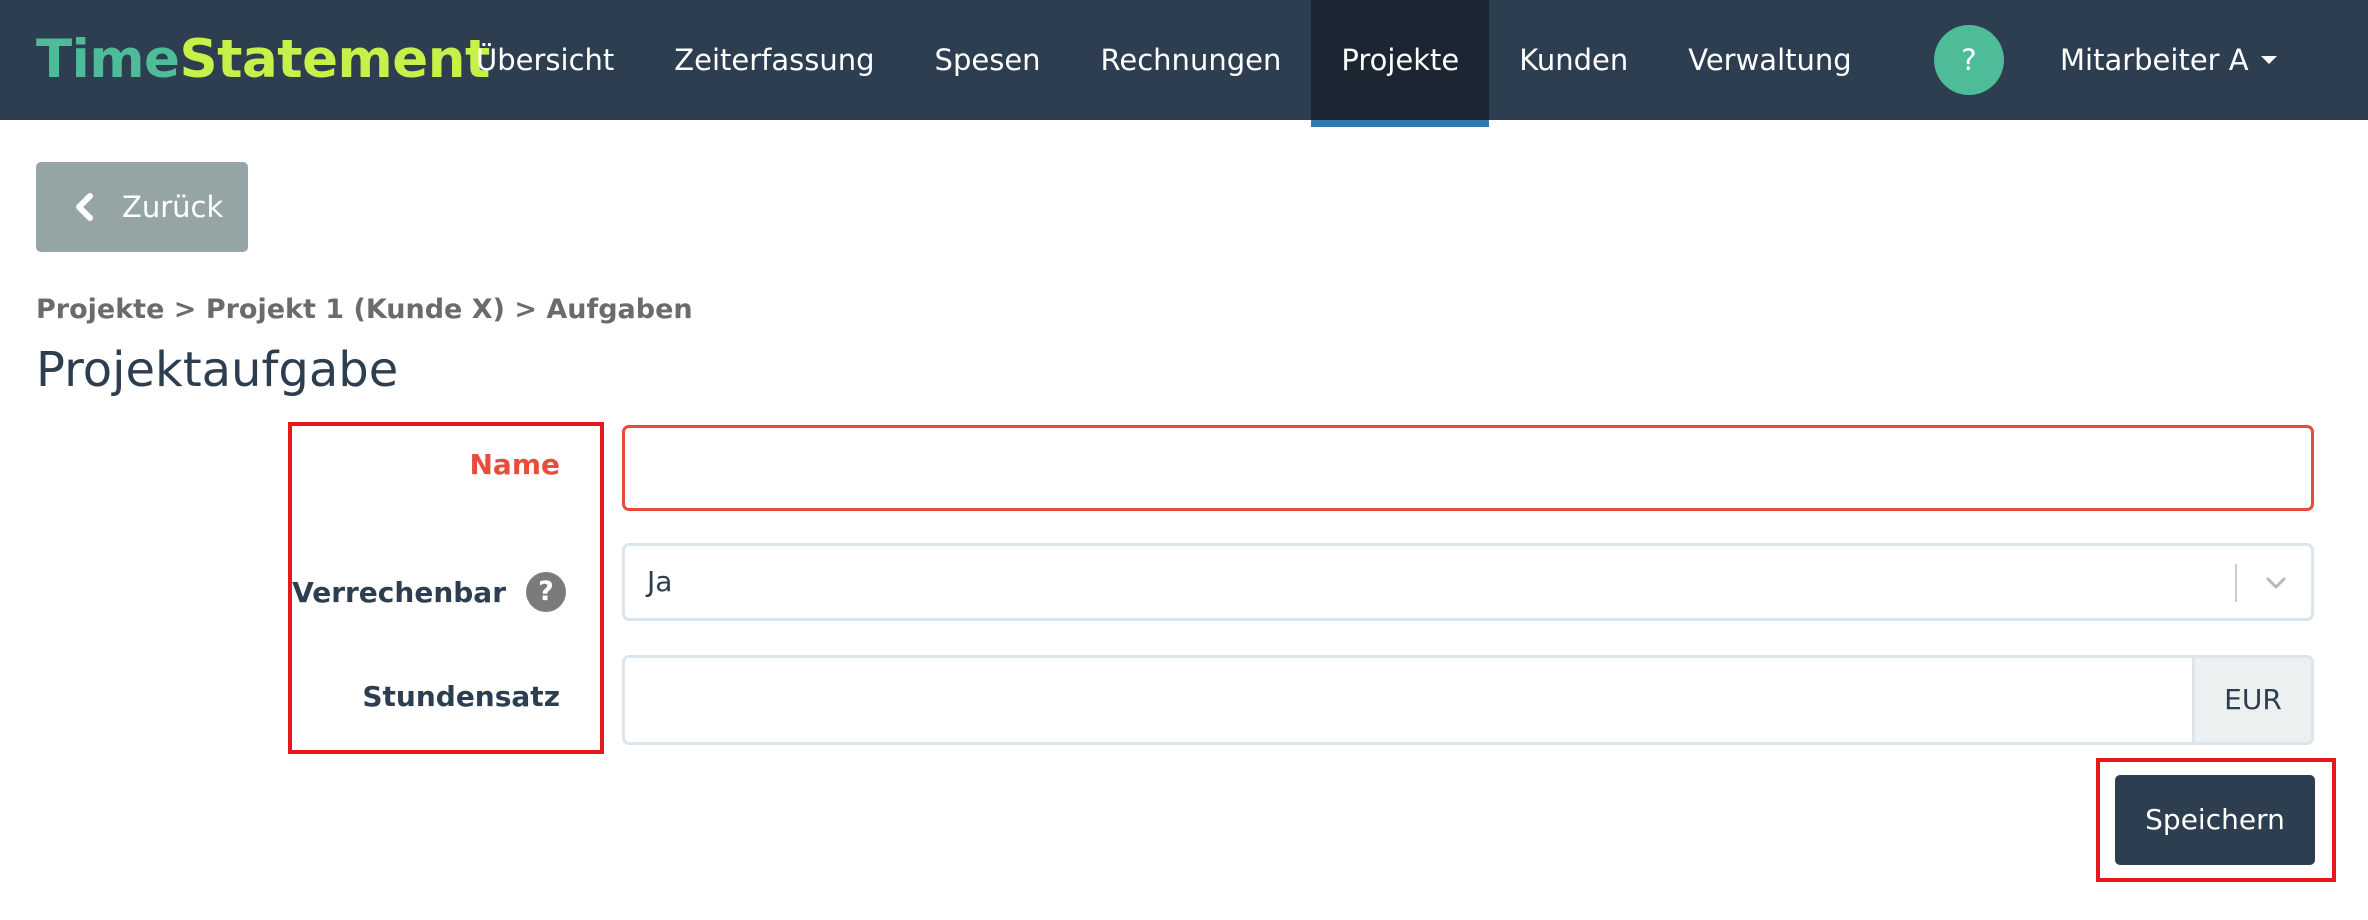 This screenshot has width=2368, height=920. I want to click on name-input, so click(1468, 468).